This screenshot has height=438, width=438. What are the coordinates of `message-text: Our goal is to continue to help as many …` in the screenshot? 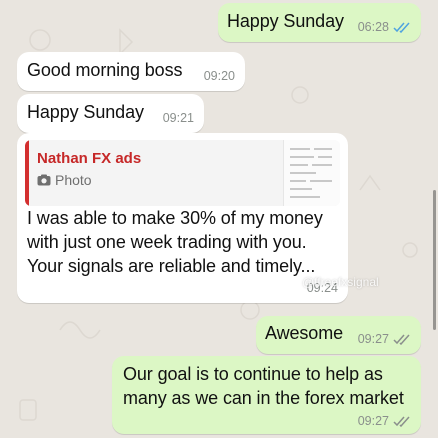 It's located at (263, 386).